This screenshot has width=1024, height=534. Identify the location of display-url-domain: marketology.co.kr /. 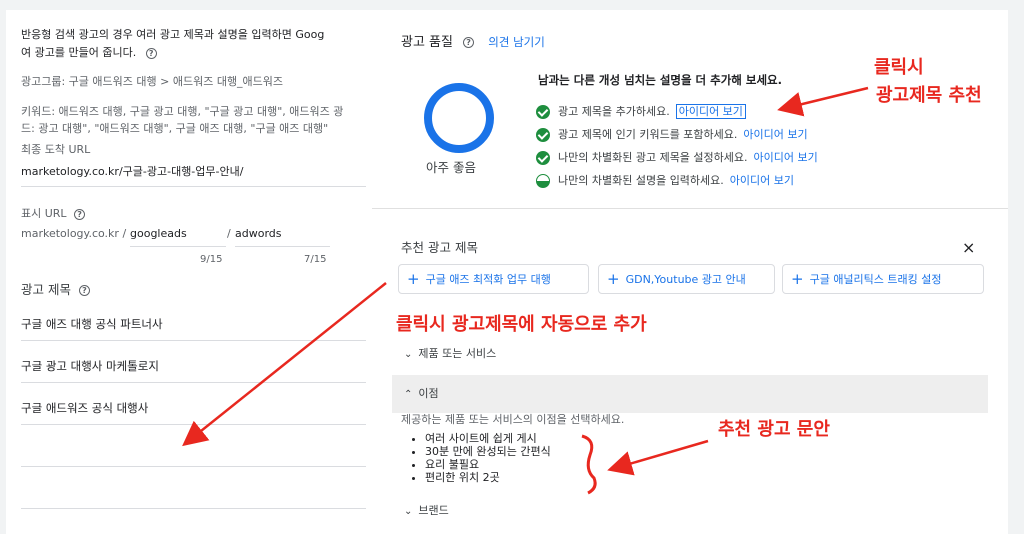
(74, 233).